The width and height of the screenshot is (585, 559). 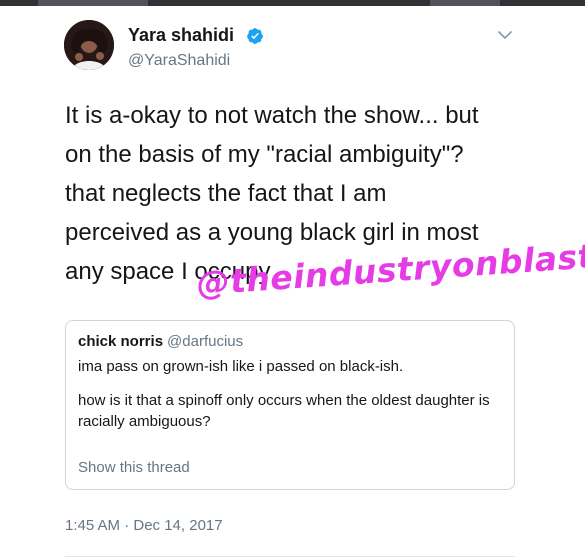 I want to click on author-handle: @YaraShahidi, so click(x=179, y=61).